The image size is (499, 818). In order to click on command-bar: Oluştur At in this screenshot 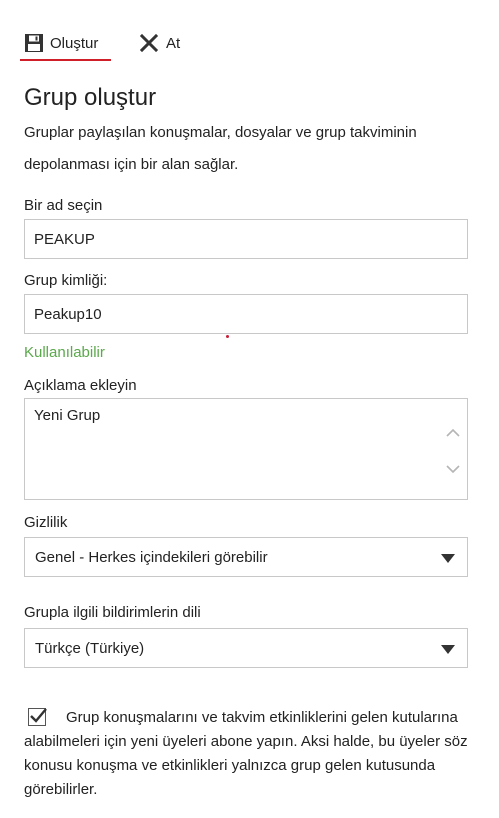, I will do `click(249, 35)`.